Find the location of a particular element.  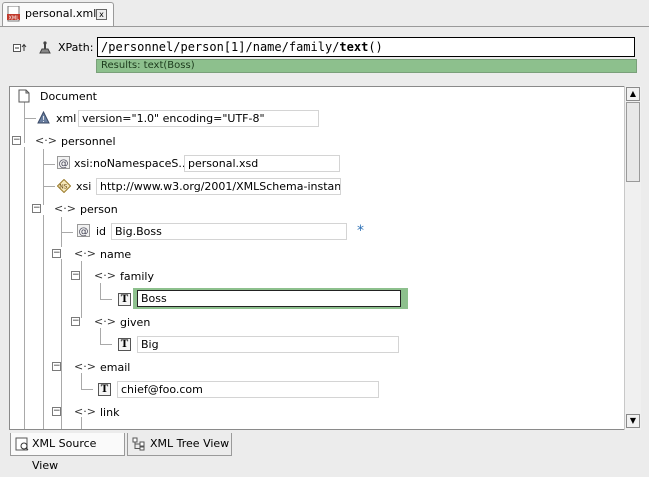

collapse-all-icon is located at coordinates (21, 48).